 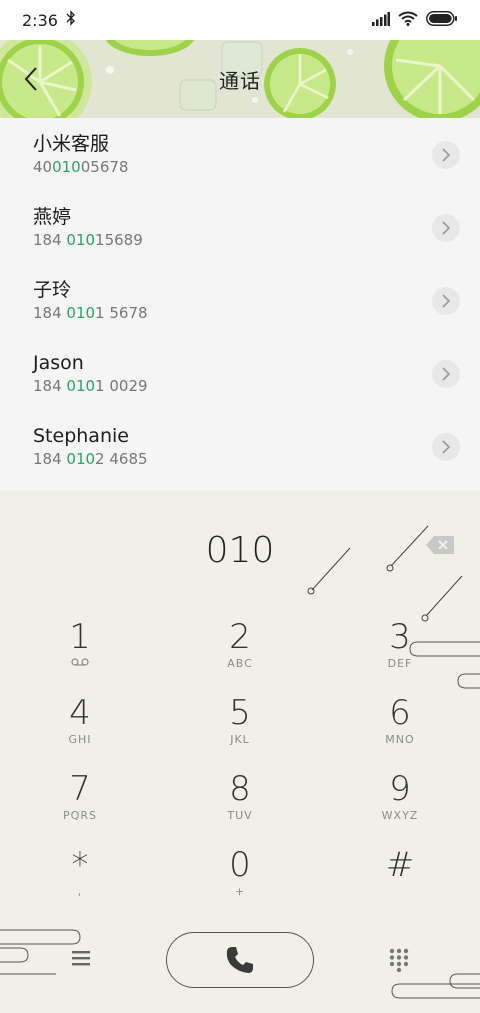 What do you see at coordinates (80, 637) in the screenshot?
I see `key-digit: 1` at bounding box center [80, 637].